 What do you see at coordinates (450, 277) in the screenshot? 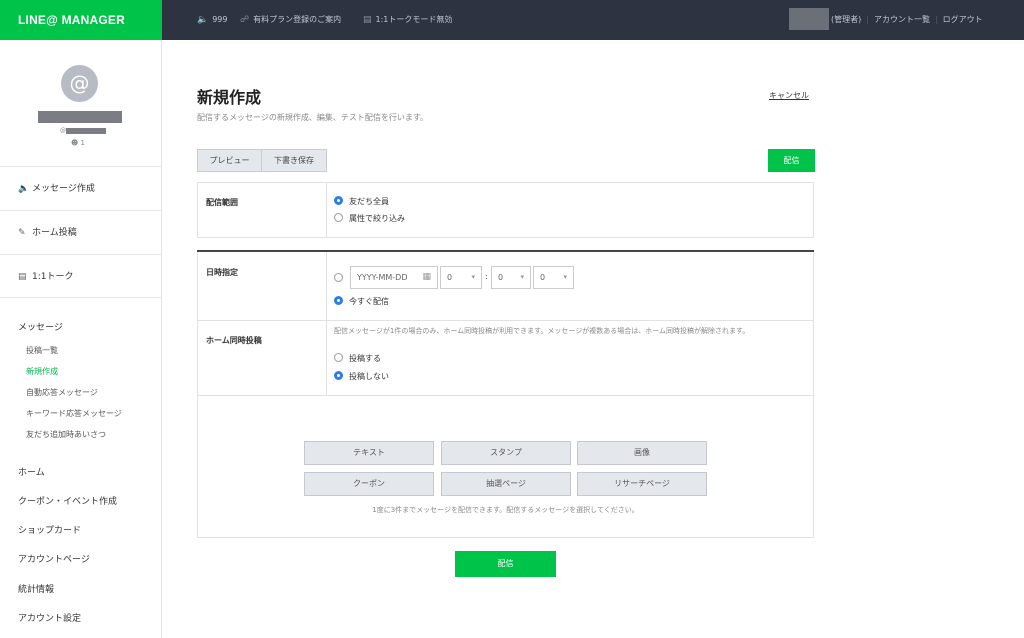
I see `hour-value: 0` at bounding box center [450, 277].